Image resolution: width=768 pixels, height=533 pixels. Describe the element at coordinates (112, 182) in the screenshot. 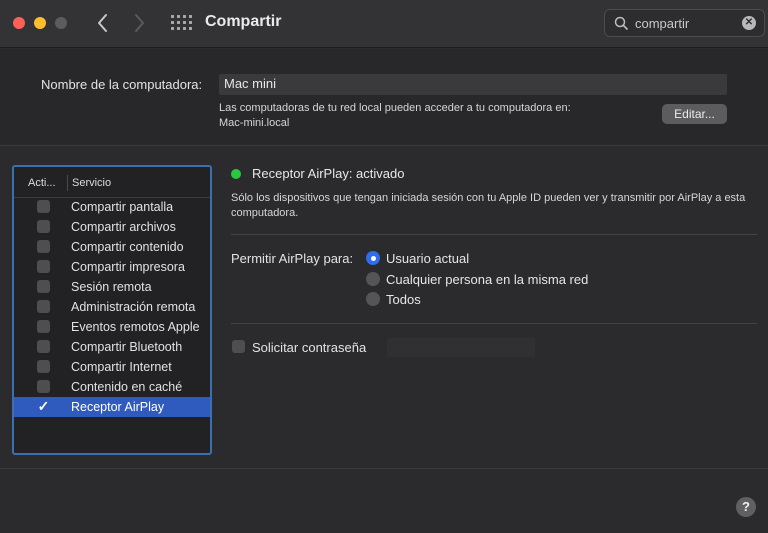

I see `services-list-header: Acti... Servicio` at that location.